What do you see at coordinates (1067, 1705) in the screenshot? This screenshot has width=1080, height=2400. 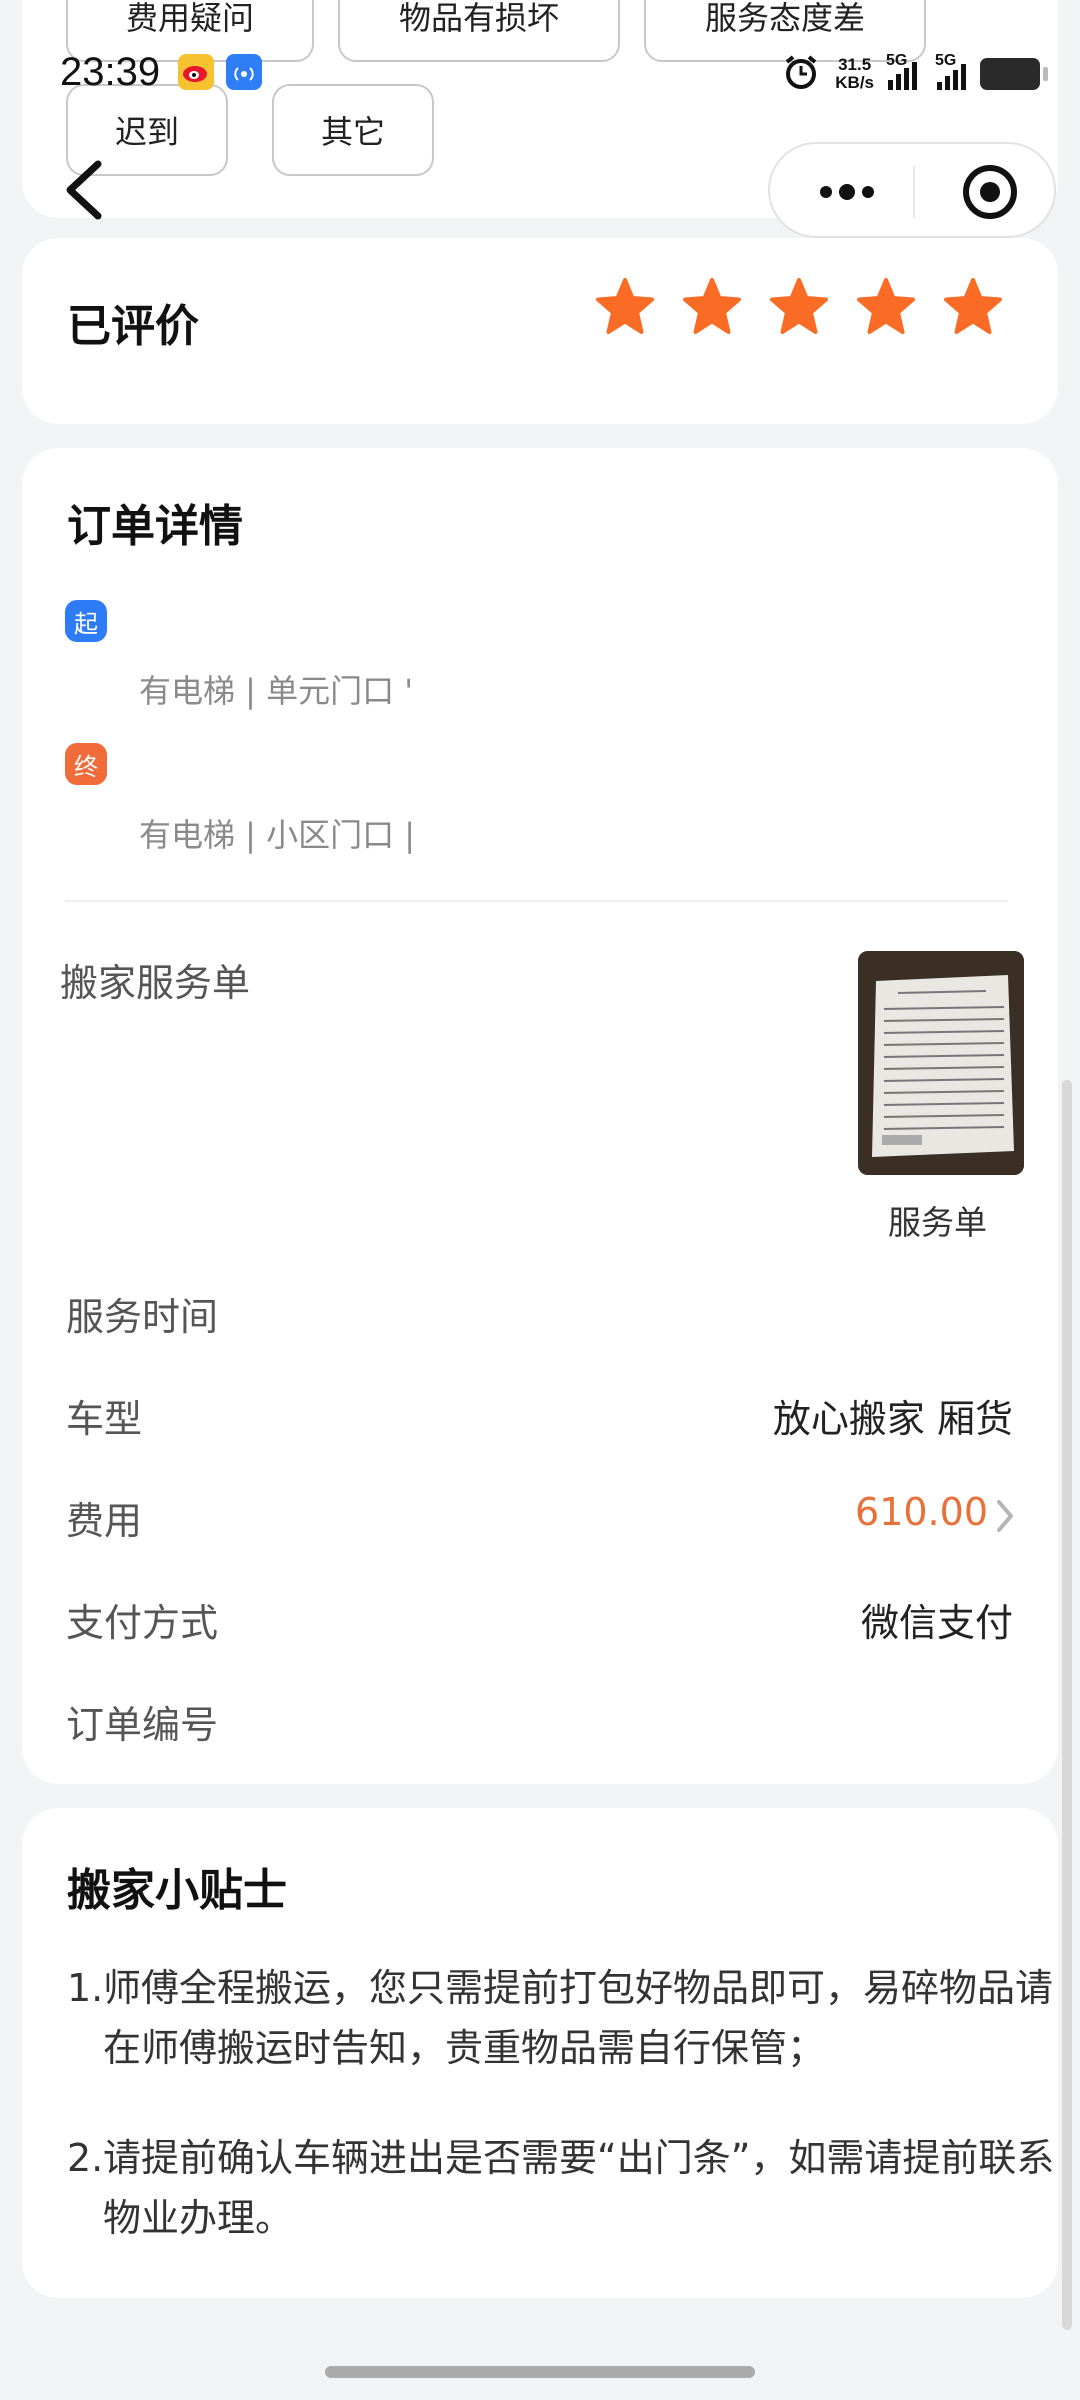 I see `scrollbar` at bounding box center [1067, 1705].